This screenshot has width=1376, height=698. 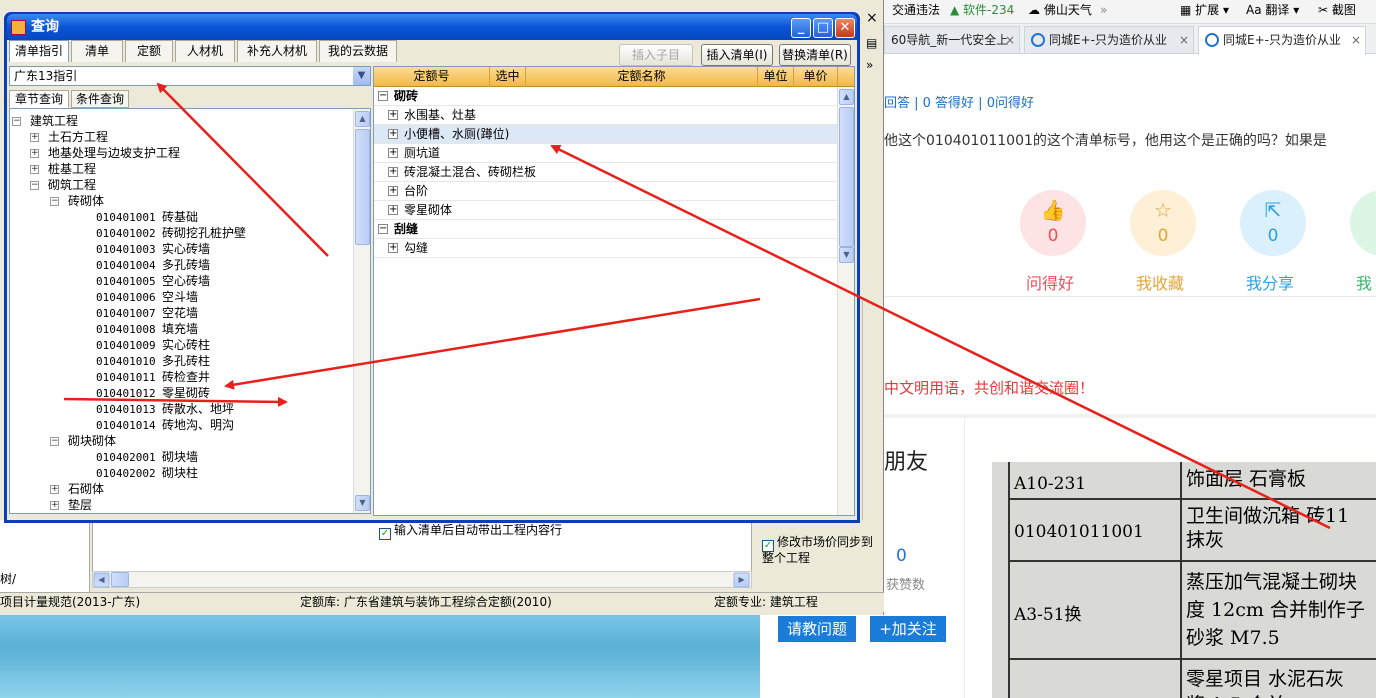 What do you see at coordinates (385, 534) in the screenshot?
I see `checkbox-icon: ✓` at bounding box center [385, 534].